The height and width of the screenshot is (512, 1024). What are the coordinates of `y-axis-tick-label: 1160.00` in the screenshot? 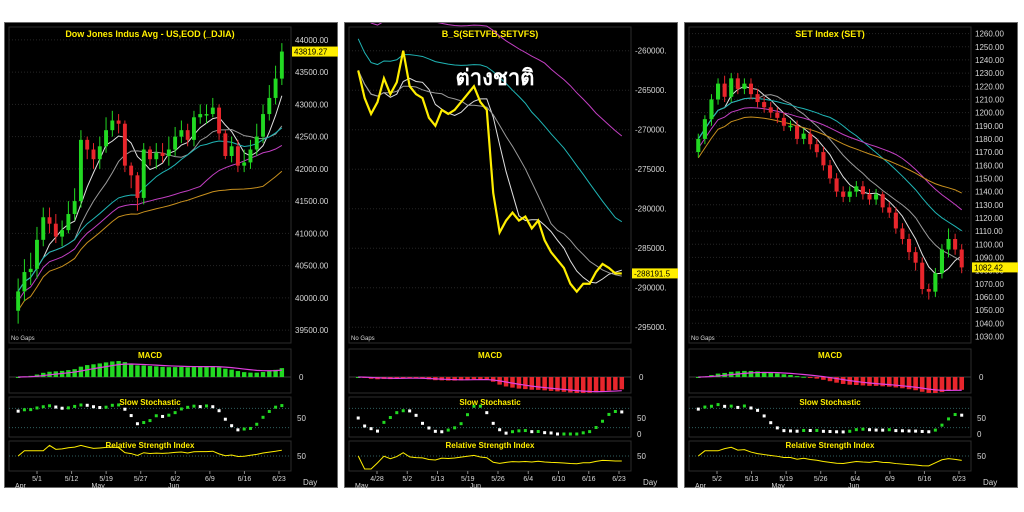 It's located at (989, 165).